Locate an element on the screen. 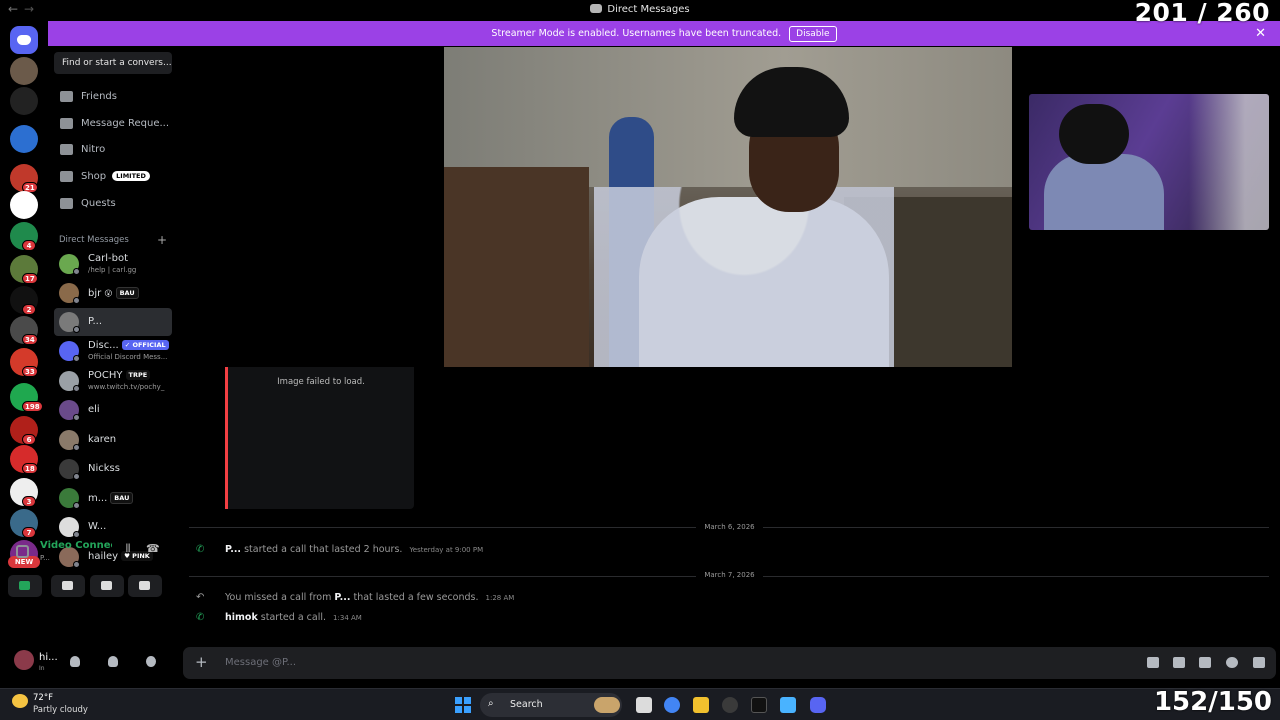  file-explorer-icon is located at coordinates (701, 705).